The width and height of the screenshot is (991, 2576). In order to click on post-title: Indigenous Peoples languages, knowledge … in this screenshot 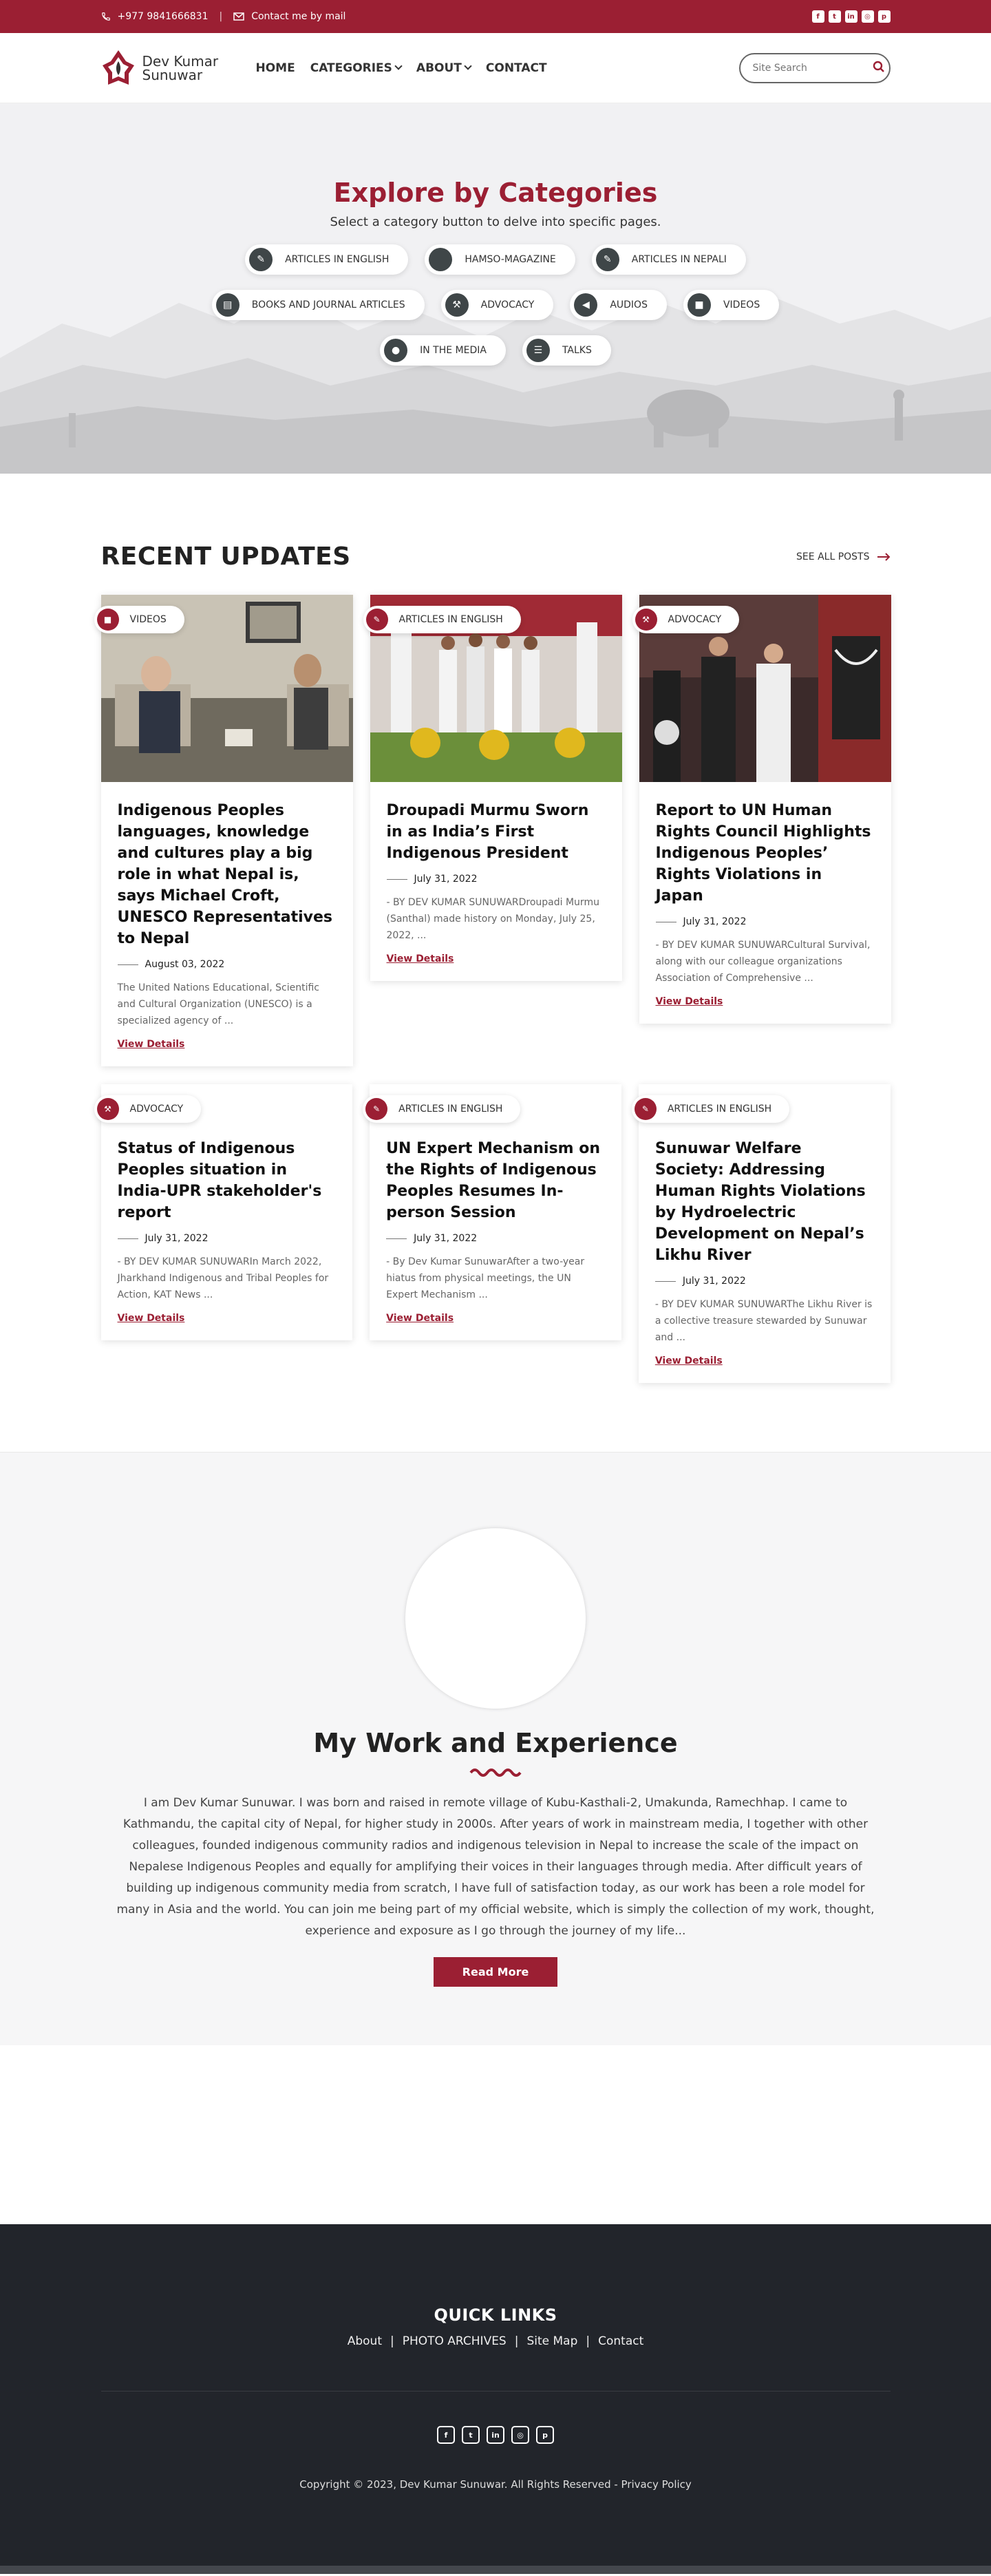, I will do `click(227, 875)`.